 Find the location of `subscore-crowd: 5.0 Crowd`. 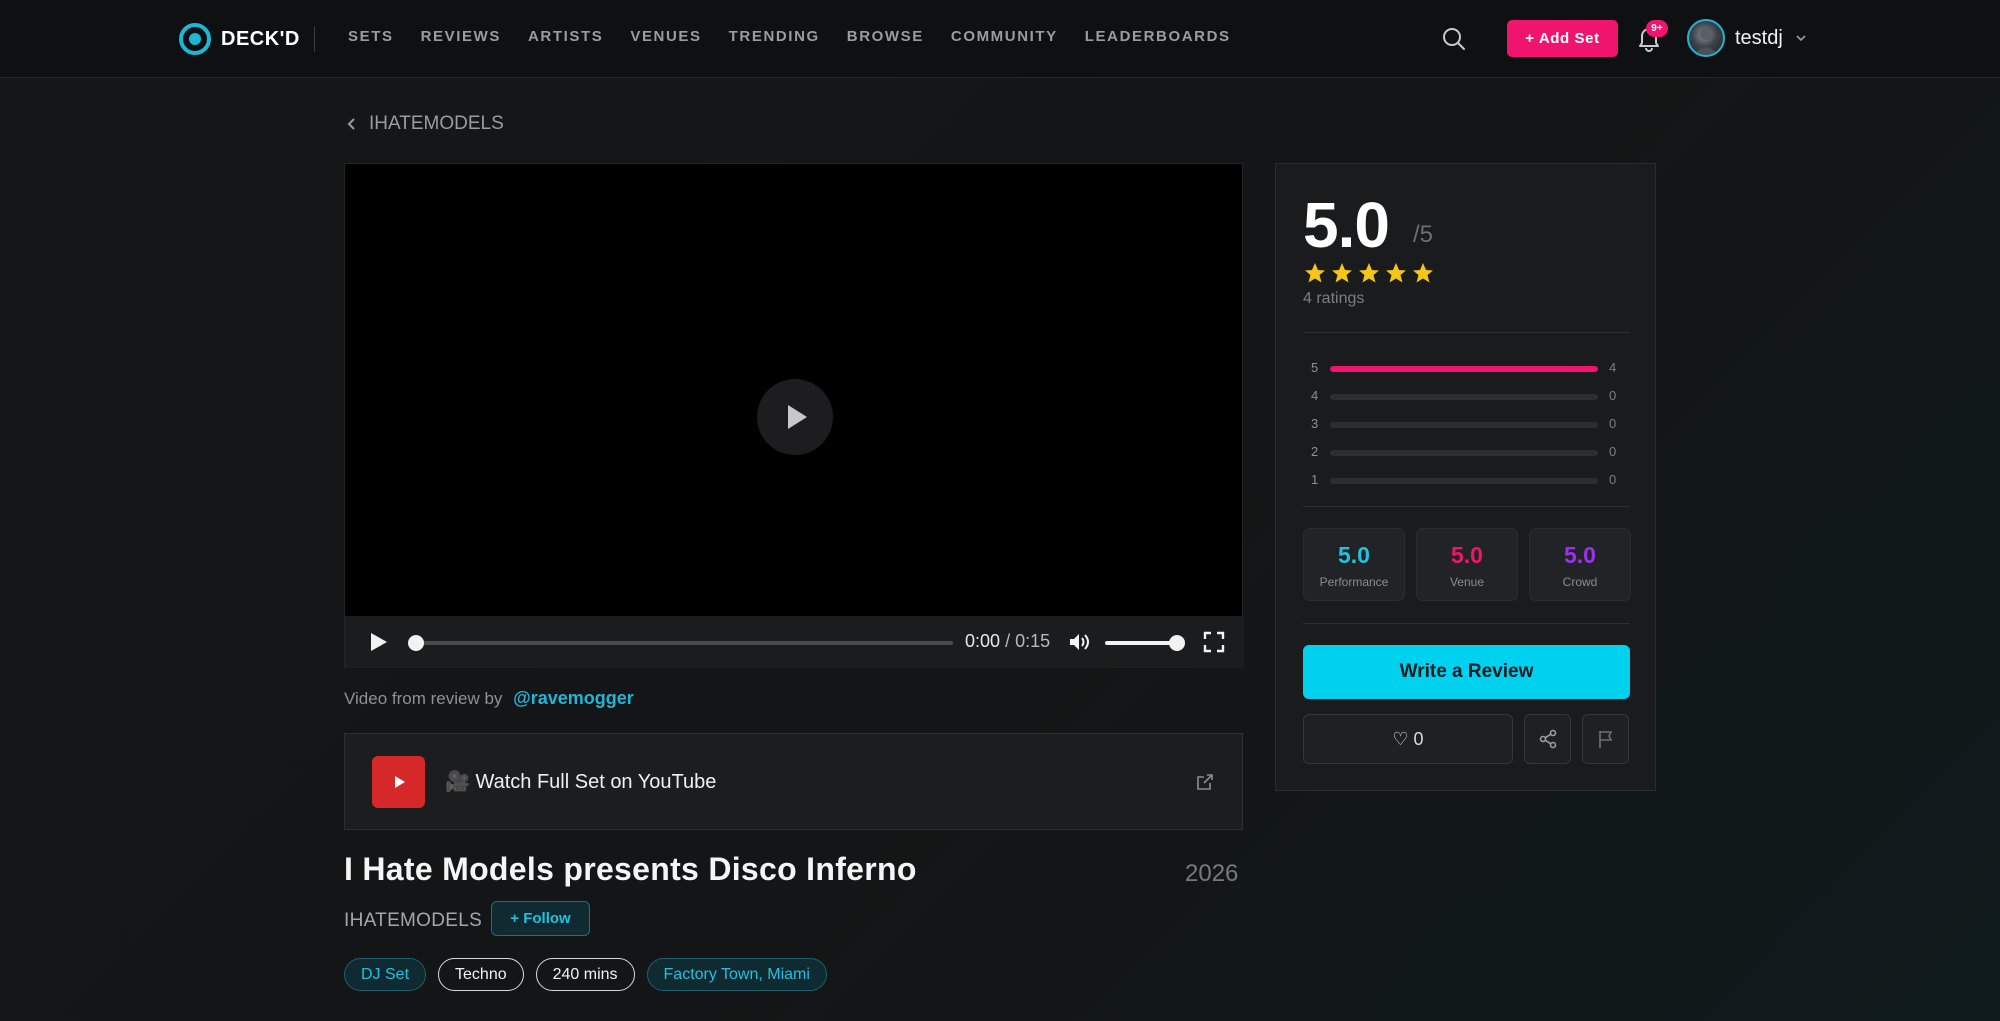

subscore-crowd: 5.0 Crowd is located at coordinates (1580, 564).